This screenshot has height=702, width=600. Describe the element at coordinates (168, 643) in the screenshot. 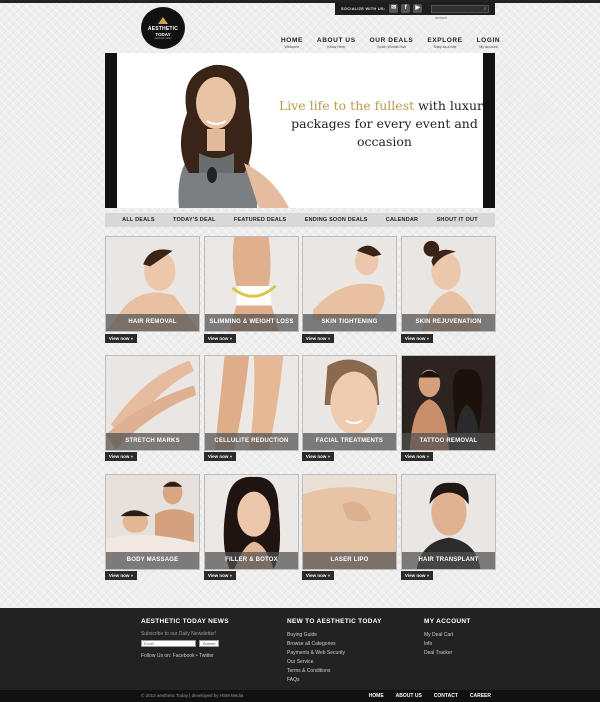

I see `newsletter-email-field` at that location.